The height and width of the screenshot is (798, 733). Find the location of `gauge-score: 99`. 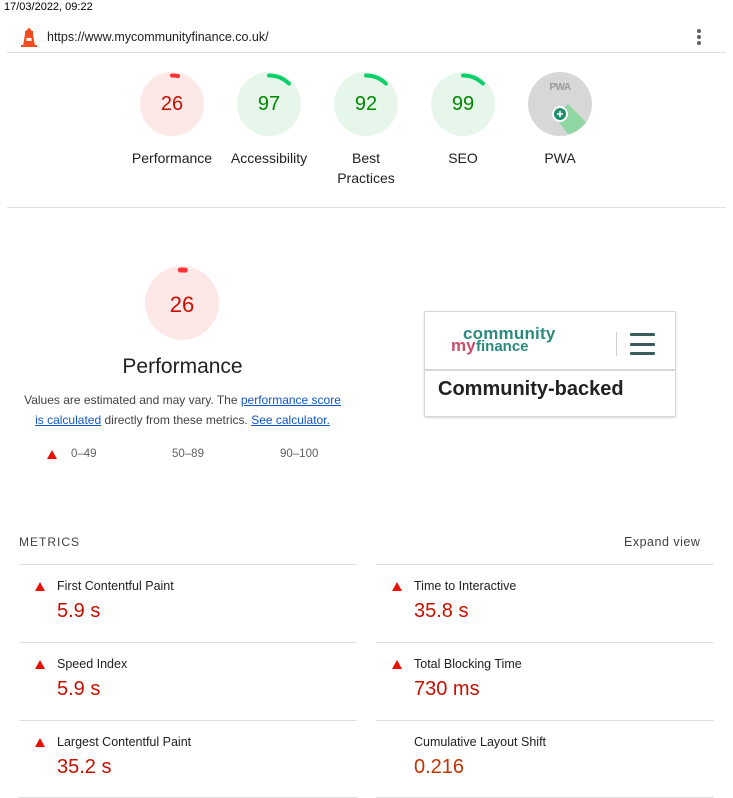

gauge-score: 99 is located at coordinates (463, 104).